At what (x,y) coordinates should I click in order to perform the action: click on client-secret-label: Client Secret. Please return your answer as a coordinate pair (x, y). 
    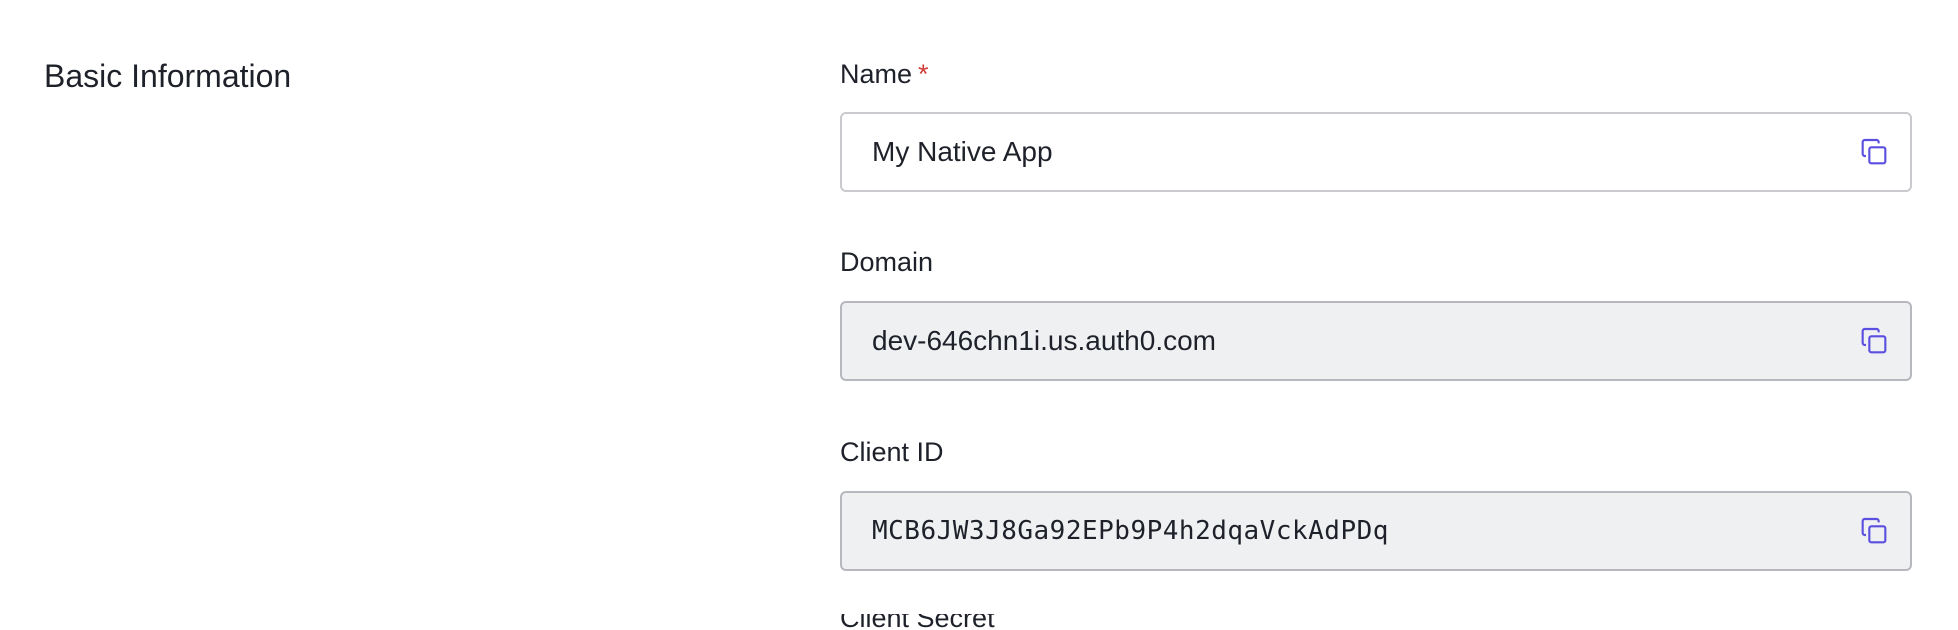
    Looking at the image, I should click on (917, 622).